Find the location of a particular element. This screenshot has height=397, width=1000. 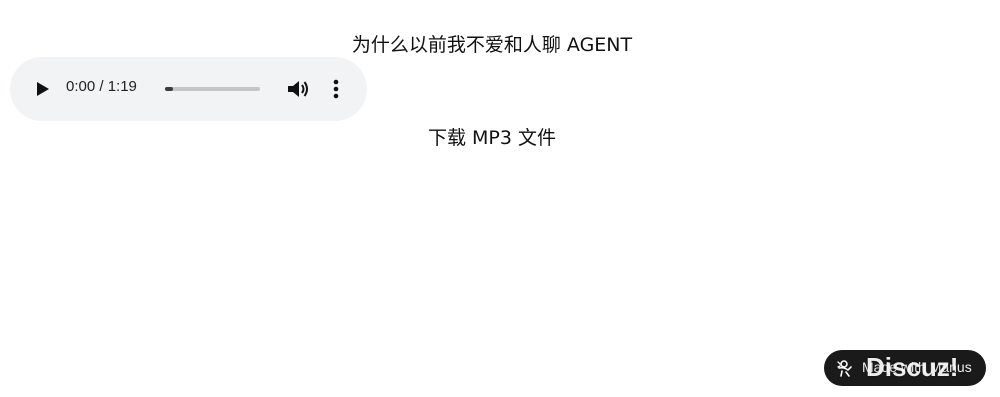

play-icon is located at coordinates (43, 89).